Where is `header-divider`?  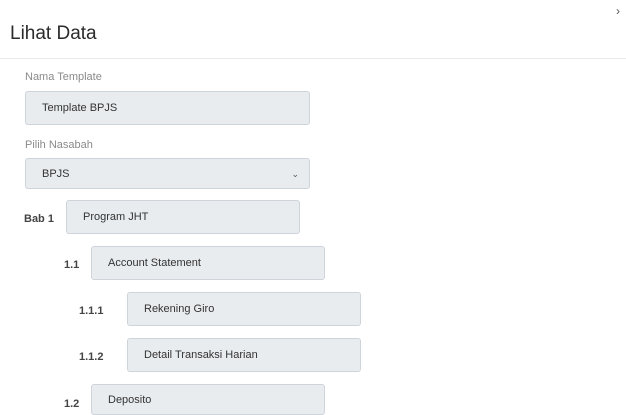
header-divider is located at coordinates (313, 58).